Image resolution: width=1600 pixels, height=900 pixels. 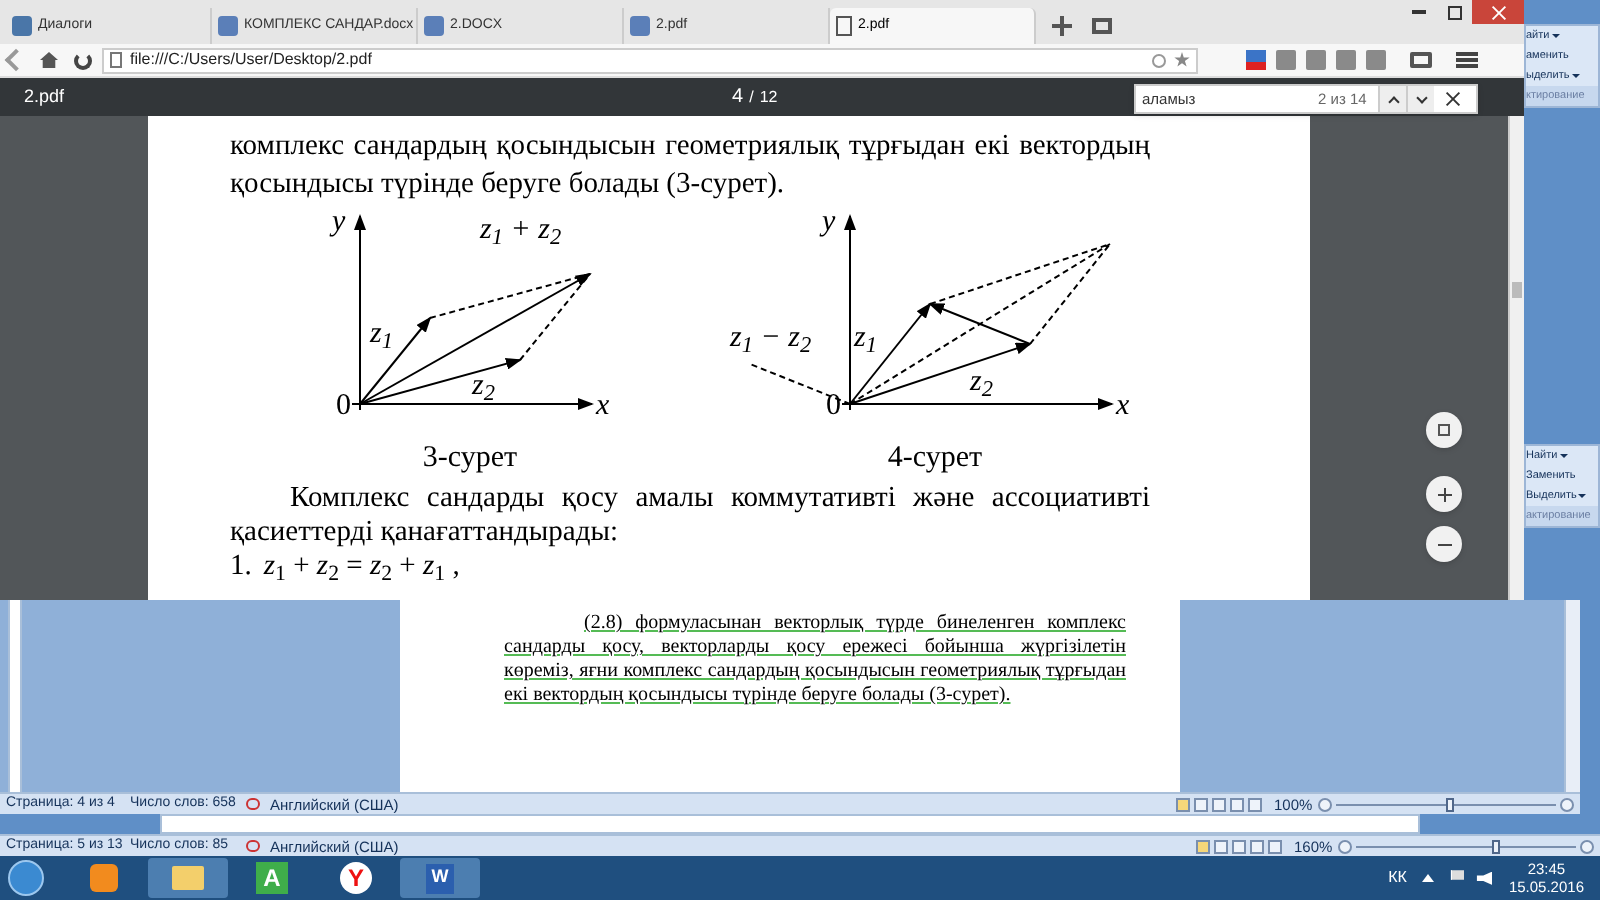 I want to click on equation: z$_{1}$ + z$_{2}$ = z$_{2}$ + z$_{1}$ ,, so click(x=361, y=567).